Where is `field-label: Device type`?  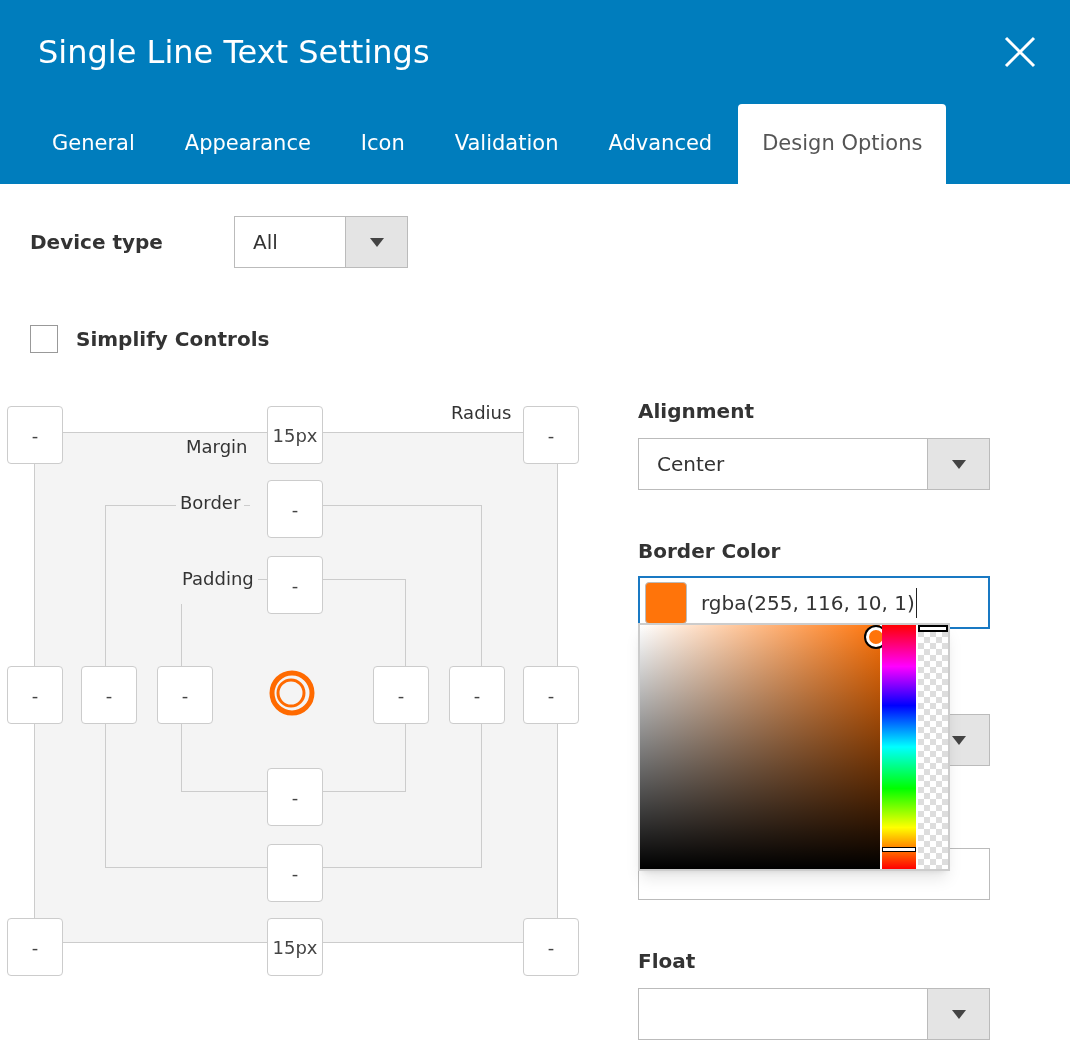 field-label: Device type is located at coordinates (97, 242).